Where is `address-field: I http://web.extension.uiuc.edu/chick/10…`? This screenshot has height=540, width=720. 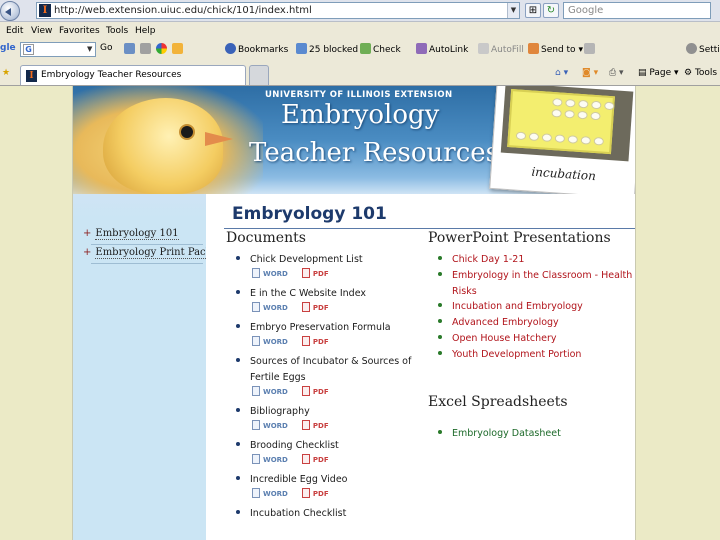 address-field: I http://web.extension.uiuc.edu/chick/10… is located at coordinates (278, 10).